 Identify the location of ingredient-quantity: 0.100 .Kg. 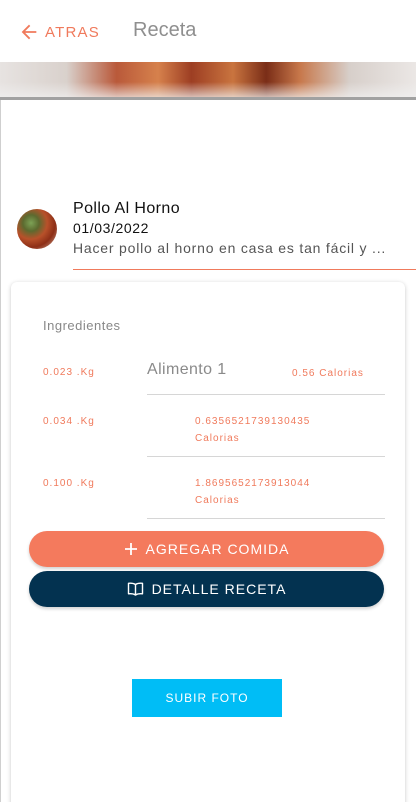
(69, 483).